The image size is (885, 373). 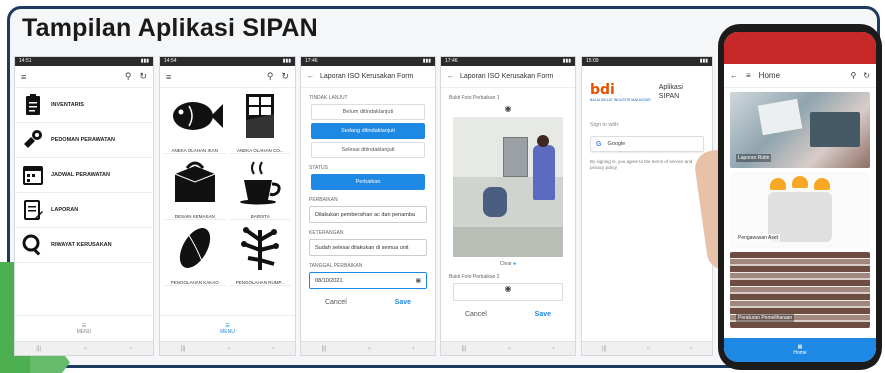 What do you see at coordinates (311, 61) in the screenshot?
I see `status-time: 17:46` at bounding box center [311, 61].